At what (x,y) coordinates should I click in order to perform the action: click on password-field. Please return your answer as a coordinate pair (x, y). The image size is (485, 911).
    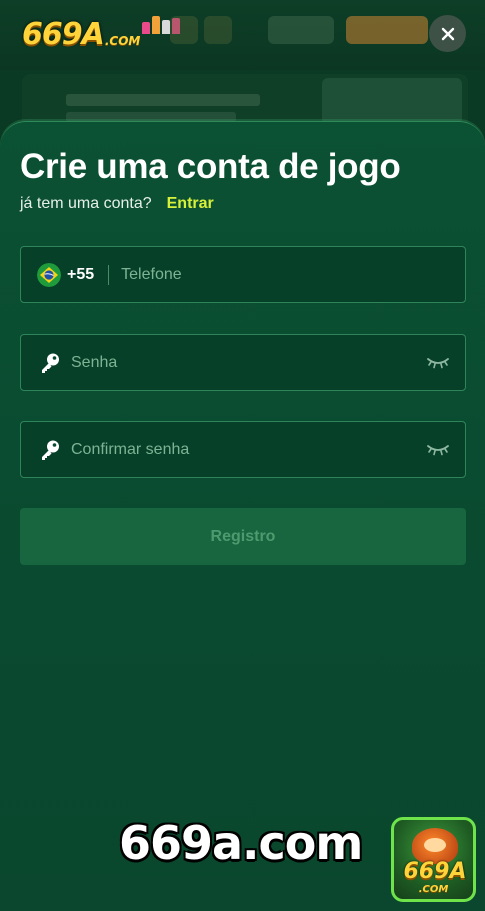
    Looking at the image, I should click on (243, 362).